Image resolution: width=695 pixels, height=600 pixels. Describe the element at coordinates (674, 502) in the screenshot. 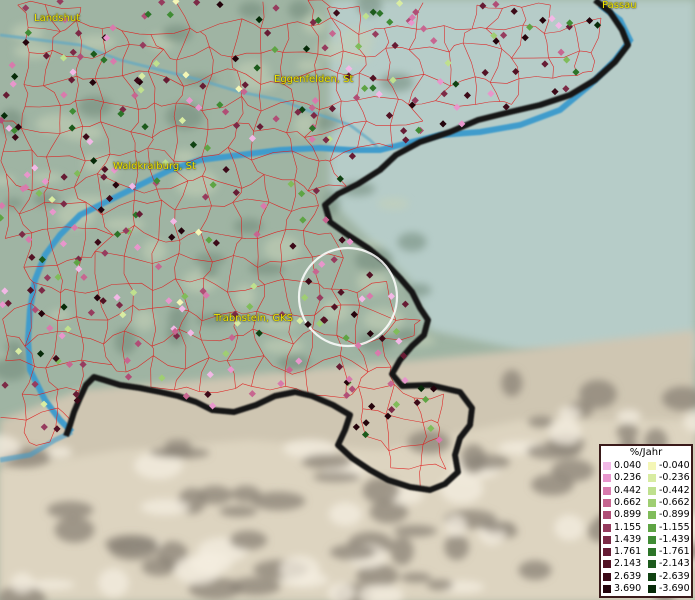

I see `legend-value-negative: -0.662` at that location.